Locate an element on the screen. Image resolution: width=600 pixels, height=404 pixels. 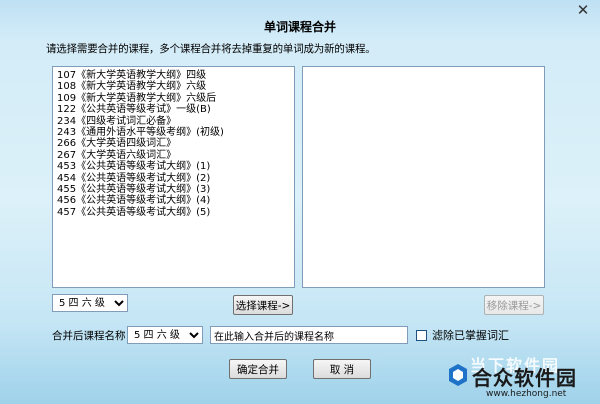
list-item: 453《公共英语等级考试大纲》(1) is located at coordinates (173, 166).